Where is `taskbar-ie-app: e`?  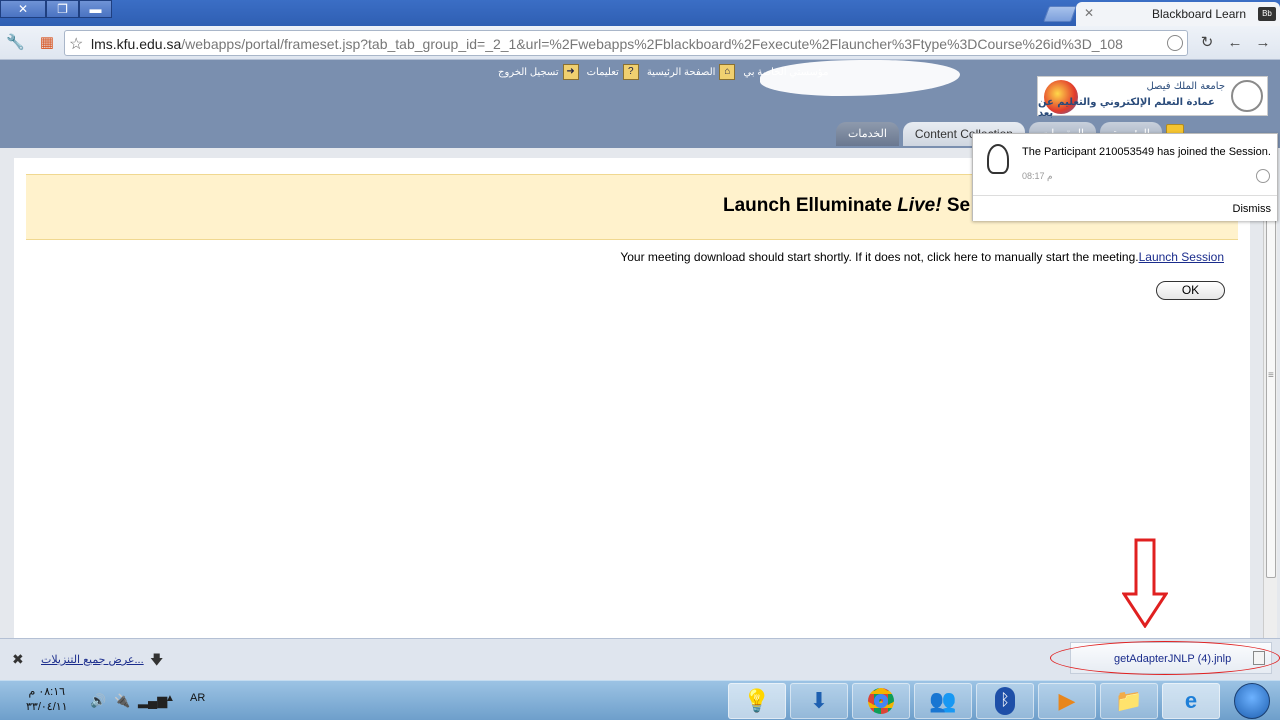 taskbar-ie-app: e is located at coordinates (1191, 701).